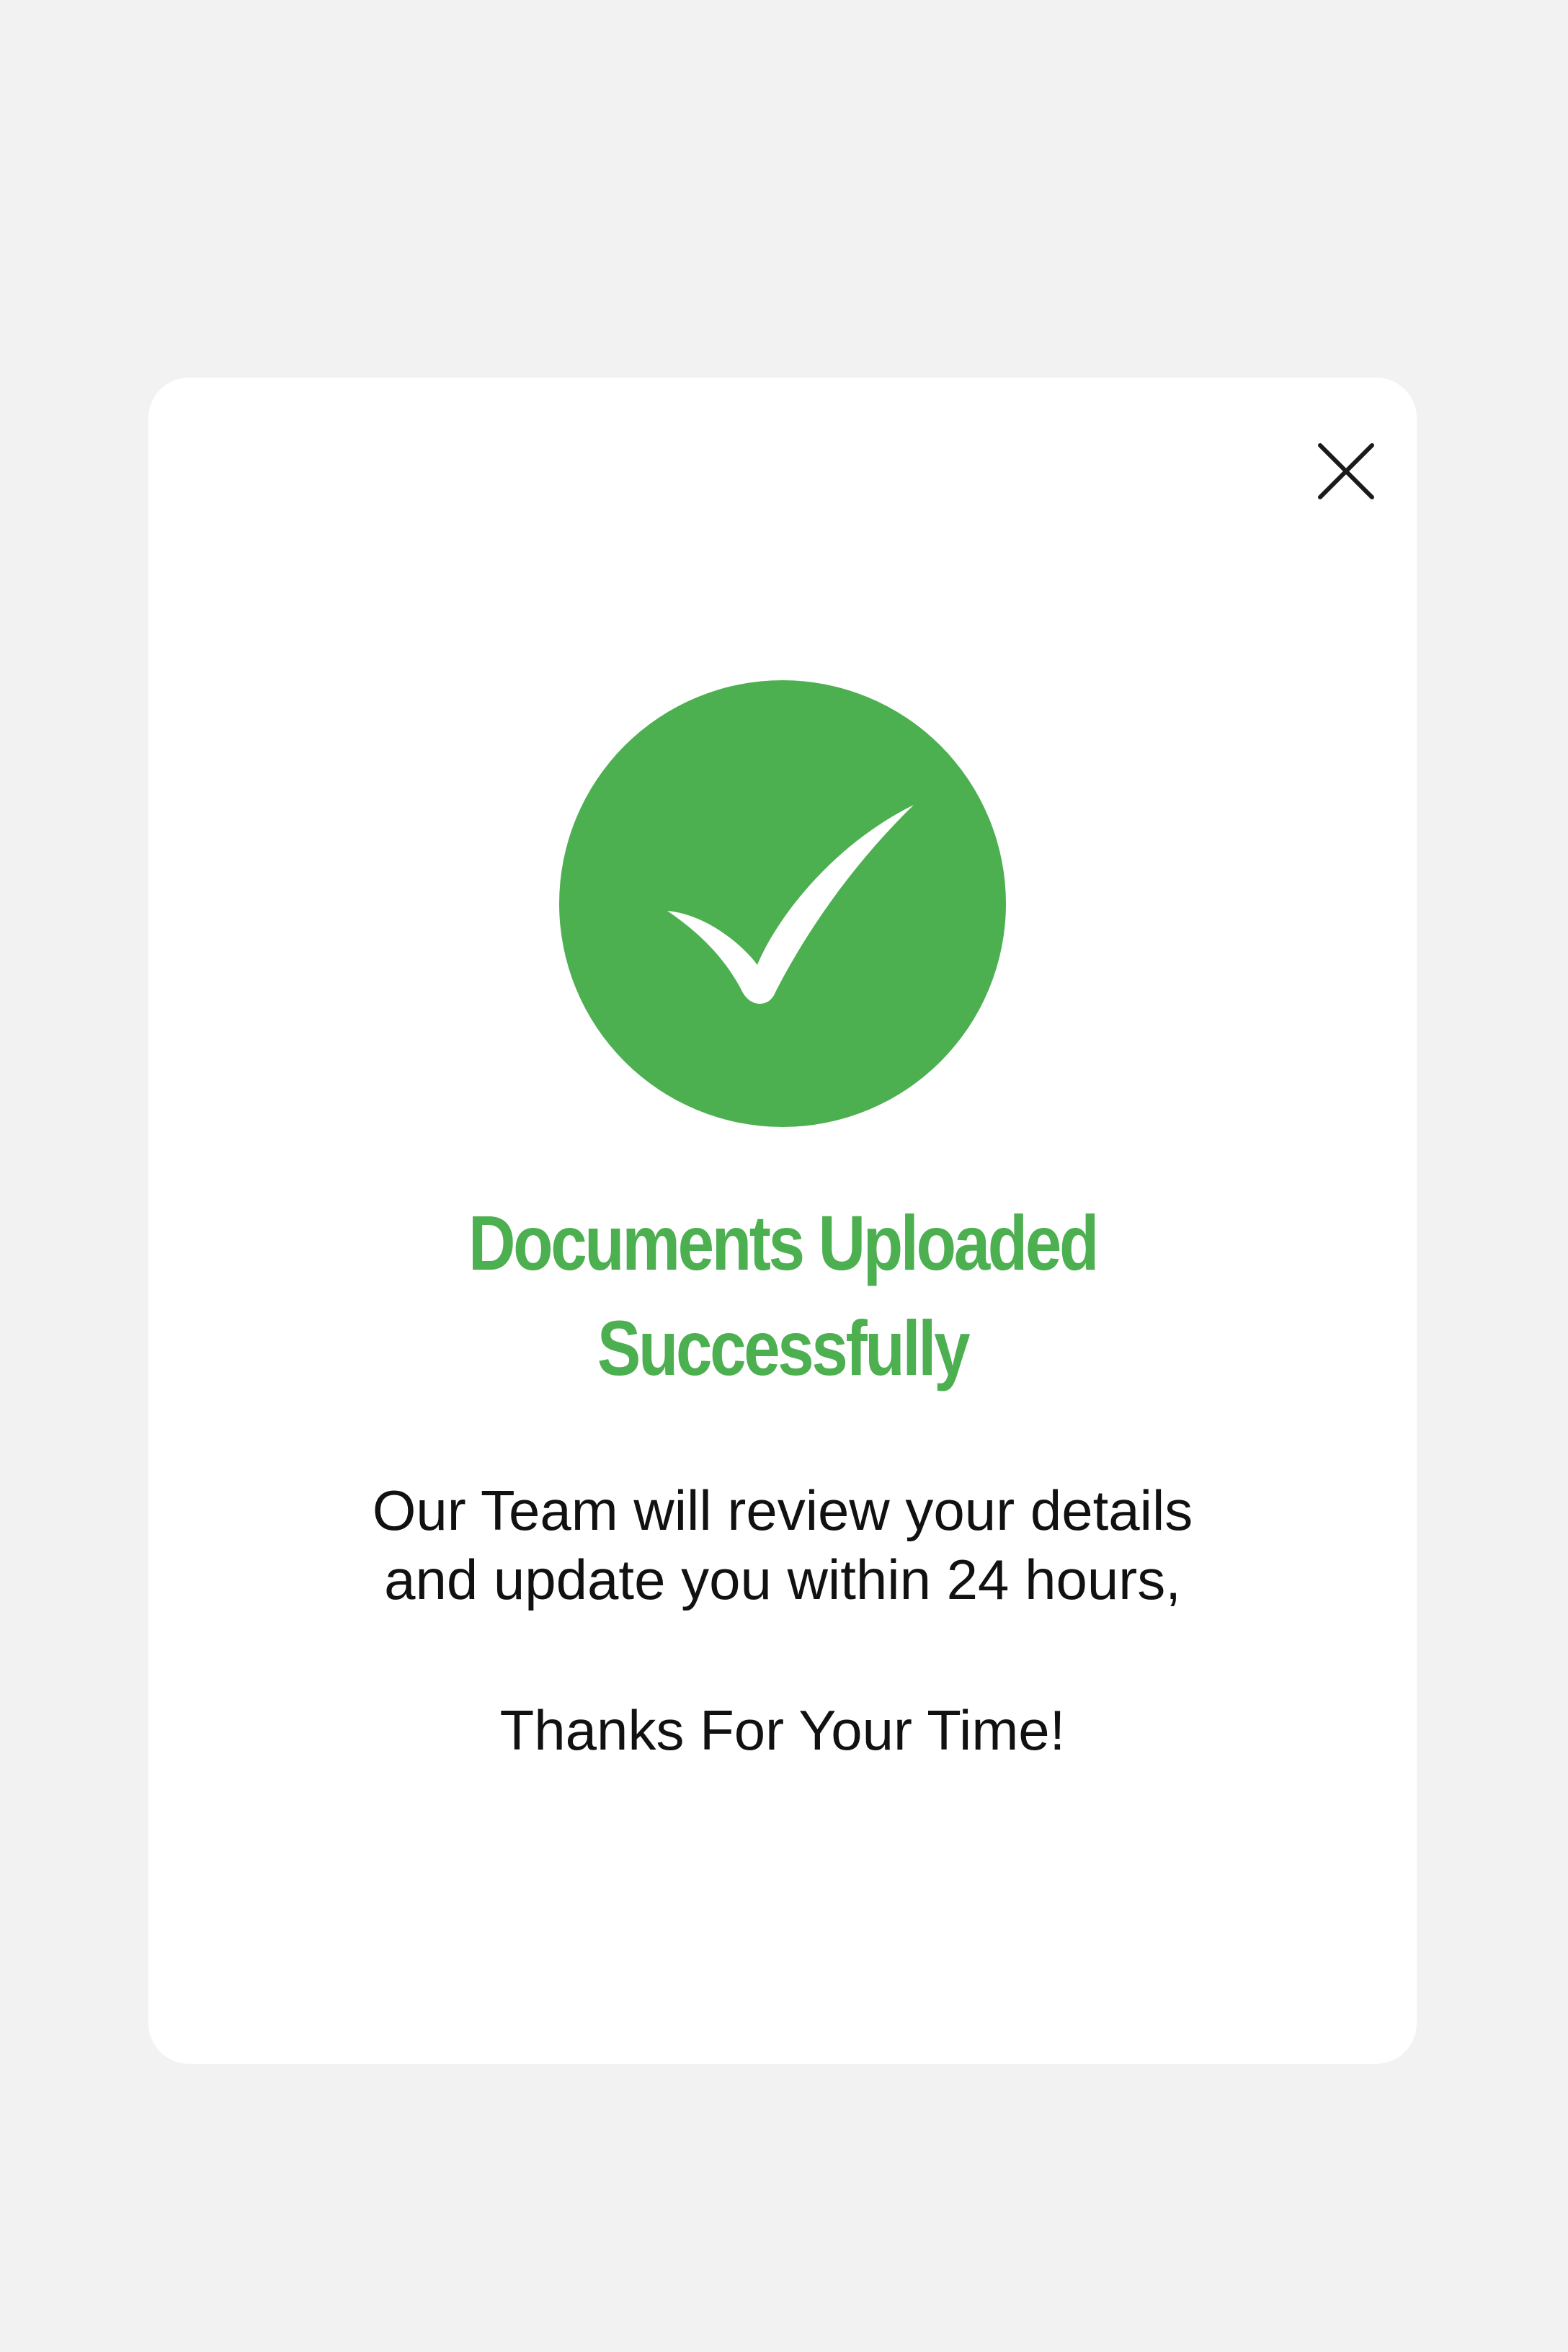 This screenshot has height=2352, width=1568. I want to click on check-circle-icon, so click(782, 903).